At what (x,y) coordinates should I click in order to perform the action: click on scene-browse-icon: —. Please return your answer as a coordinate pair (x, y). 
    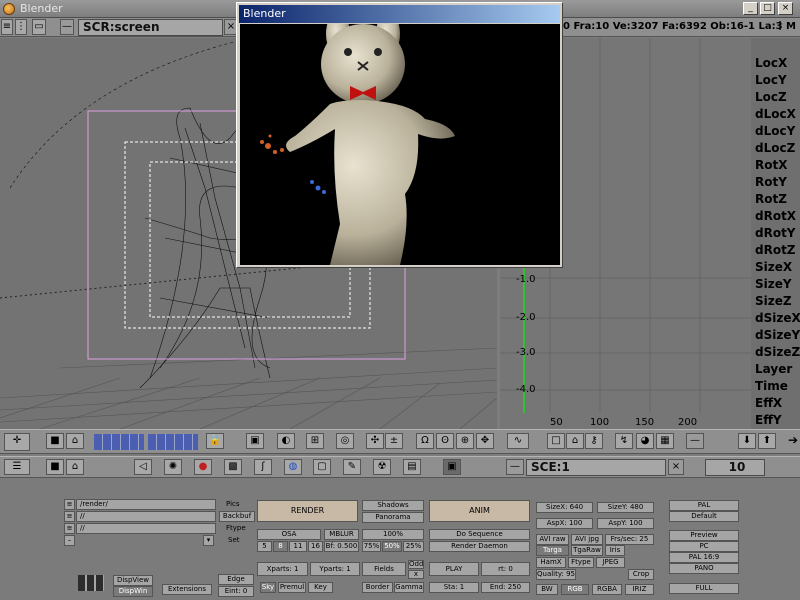
    Looking at the image, I should click on (515, 467).